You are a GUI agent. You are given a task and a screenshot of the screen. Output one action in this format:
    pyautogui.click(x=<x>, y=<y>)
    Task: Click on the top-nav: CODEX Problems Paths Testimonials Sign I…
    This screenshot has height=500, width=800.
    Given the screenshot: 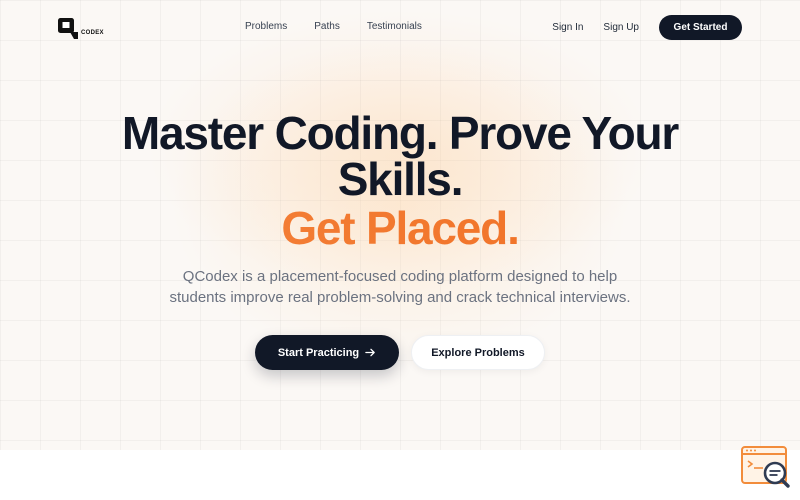 What is the action you would take?
    pyautogui.click(x=400, y=28)
    